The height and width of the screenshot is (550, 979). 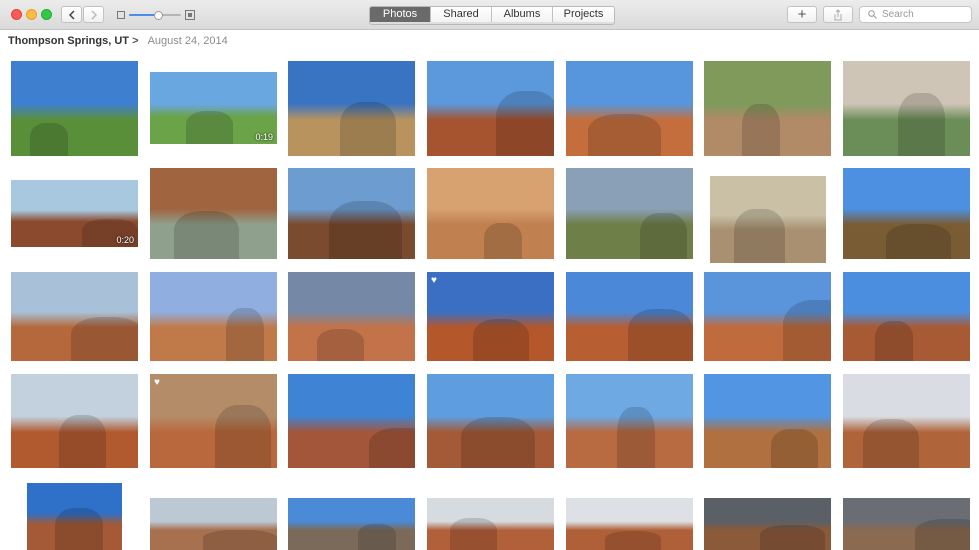 I want to click on search-field: Search, so click(x=915, y=14).